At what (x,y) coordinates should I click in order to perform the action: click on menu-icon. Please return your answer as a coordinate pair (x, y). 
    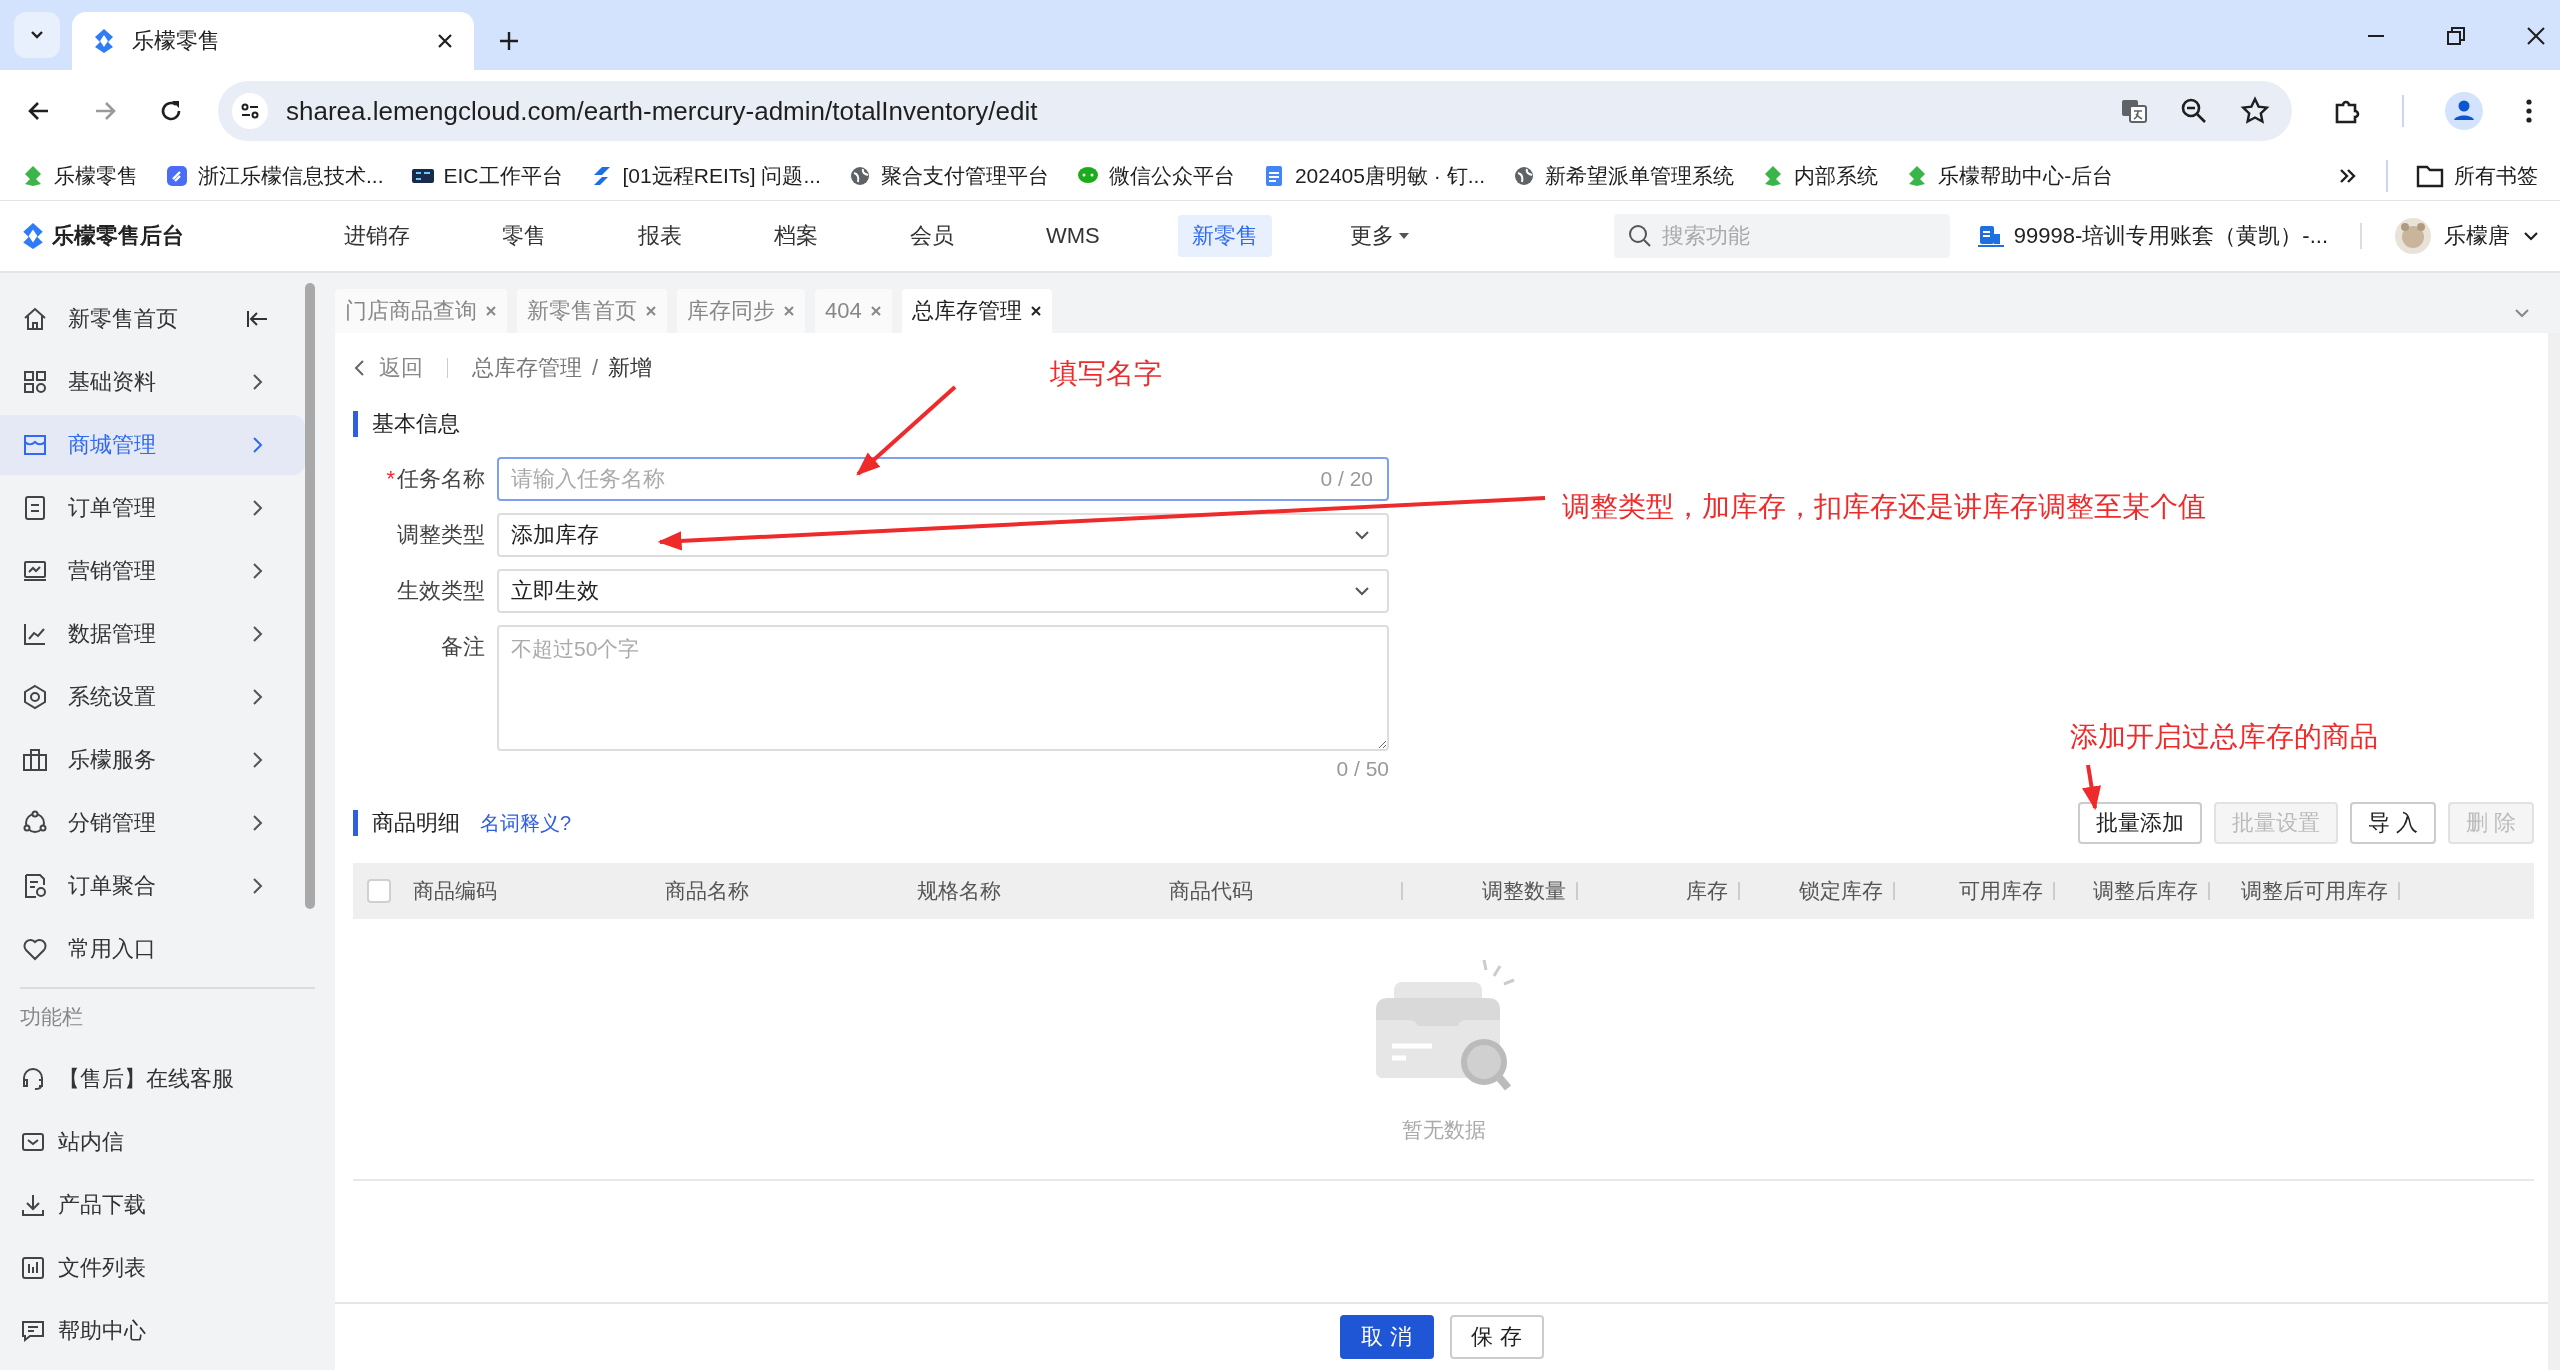
    Looking at the image, I should click on (2529, 111).